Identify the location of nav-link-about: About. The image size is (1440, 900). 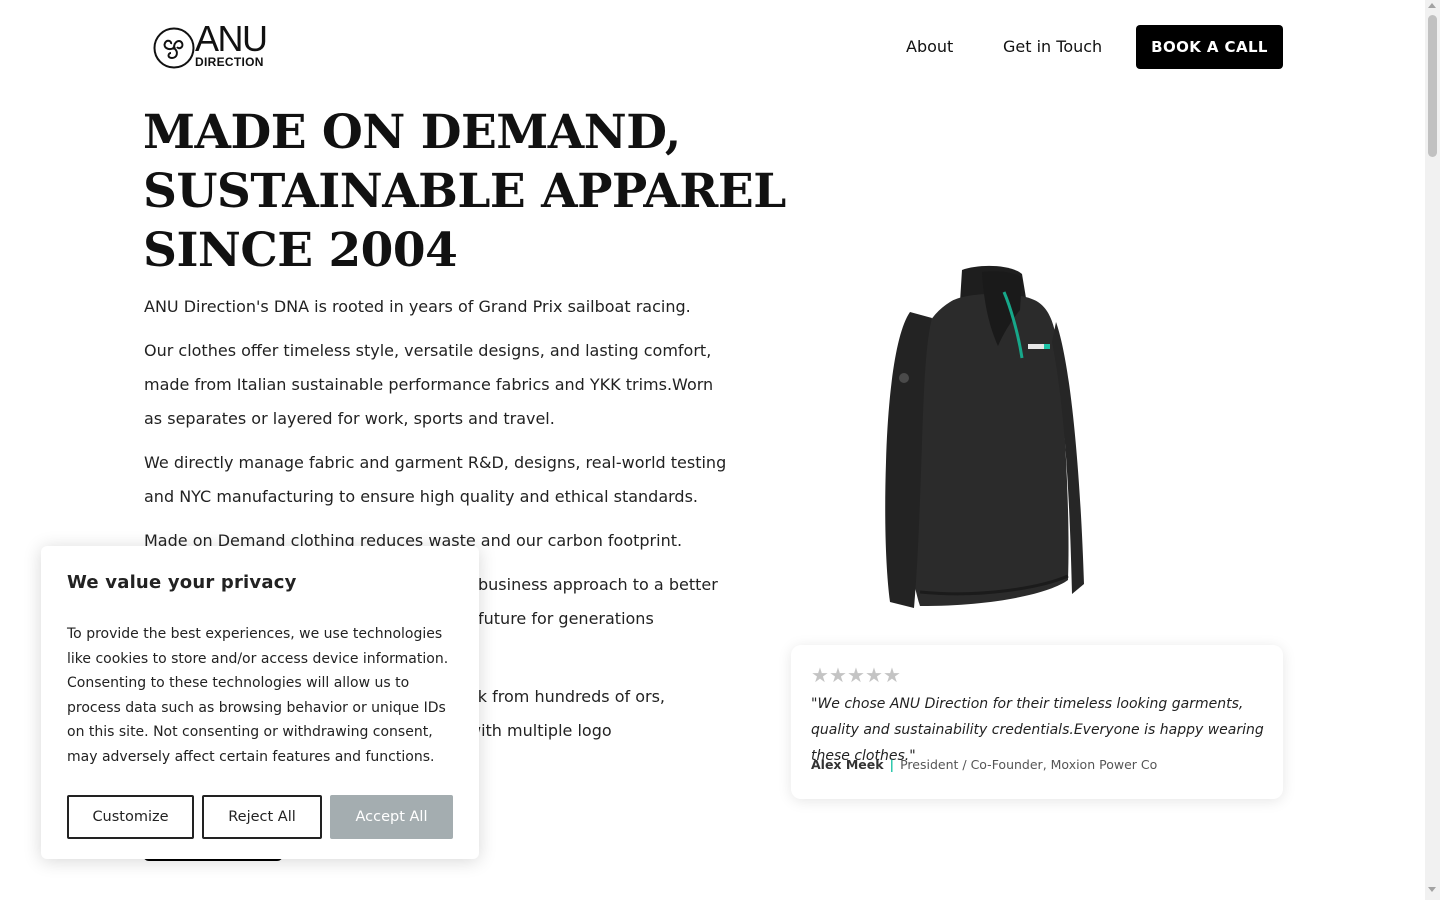
(929, 46).